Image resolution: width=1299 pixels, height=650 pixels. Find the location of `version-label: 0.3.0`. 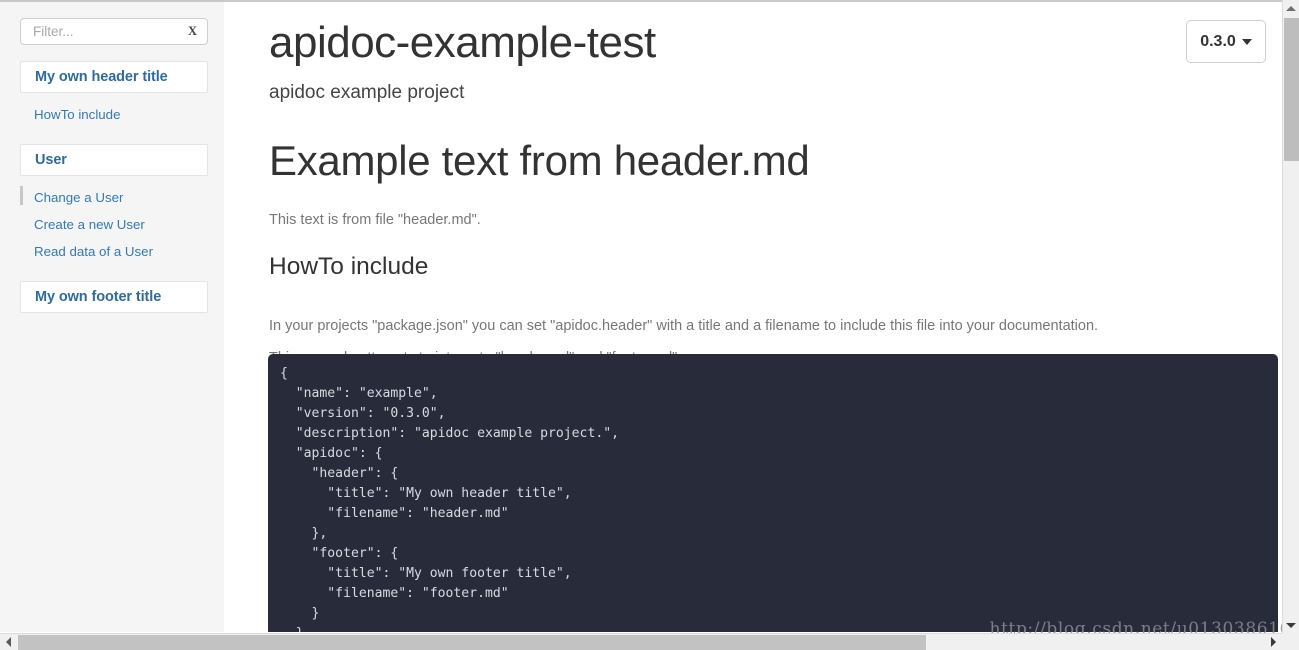

version-label: 0.3.0 is located at coordinates (1218, 41).